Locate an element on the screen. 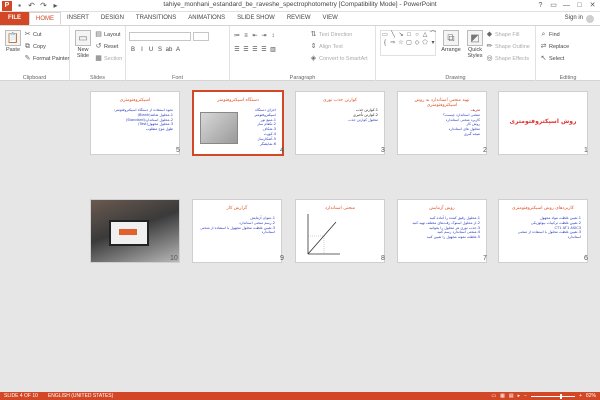 This screenshot has height=400, width=600. line-spacing-icon: ↕ is located at coordinates (273, 36).